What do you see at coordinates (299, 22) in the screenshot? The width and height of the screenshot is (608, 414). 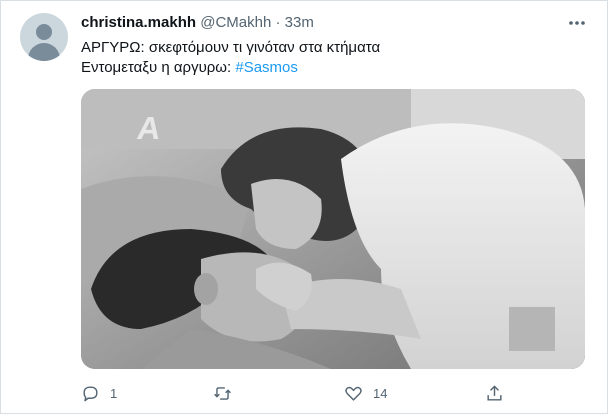 I see `timestamp: 33m` at bounding box center [299, 22].